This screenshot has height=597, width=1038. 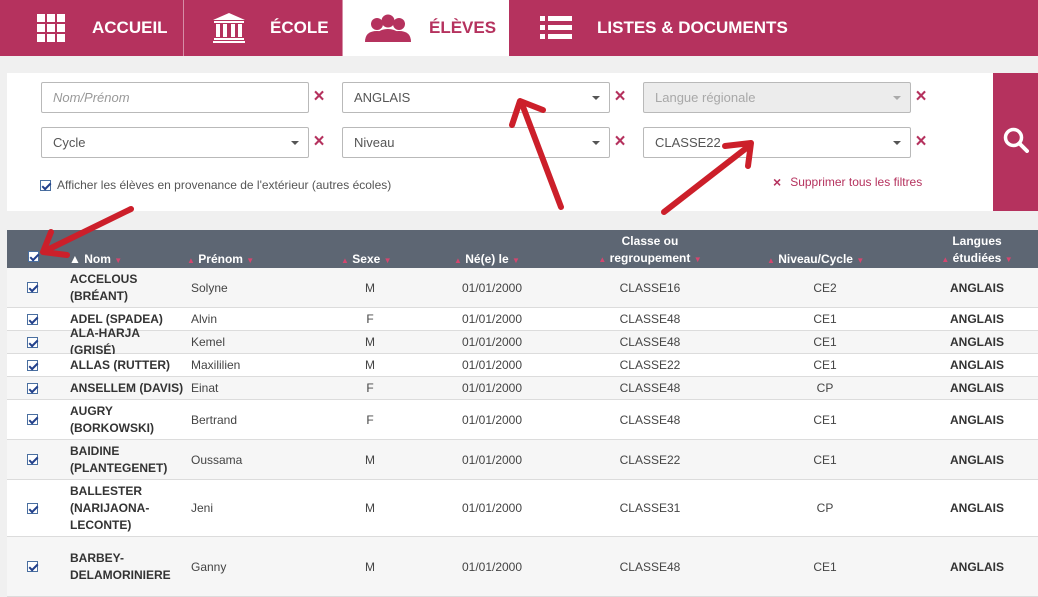 What do you see at coordinates (707, 177) in the screenshot?
I see `arrow-to-class-filter` at bounding box center [707, 177].